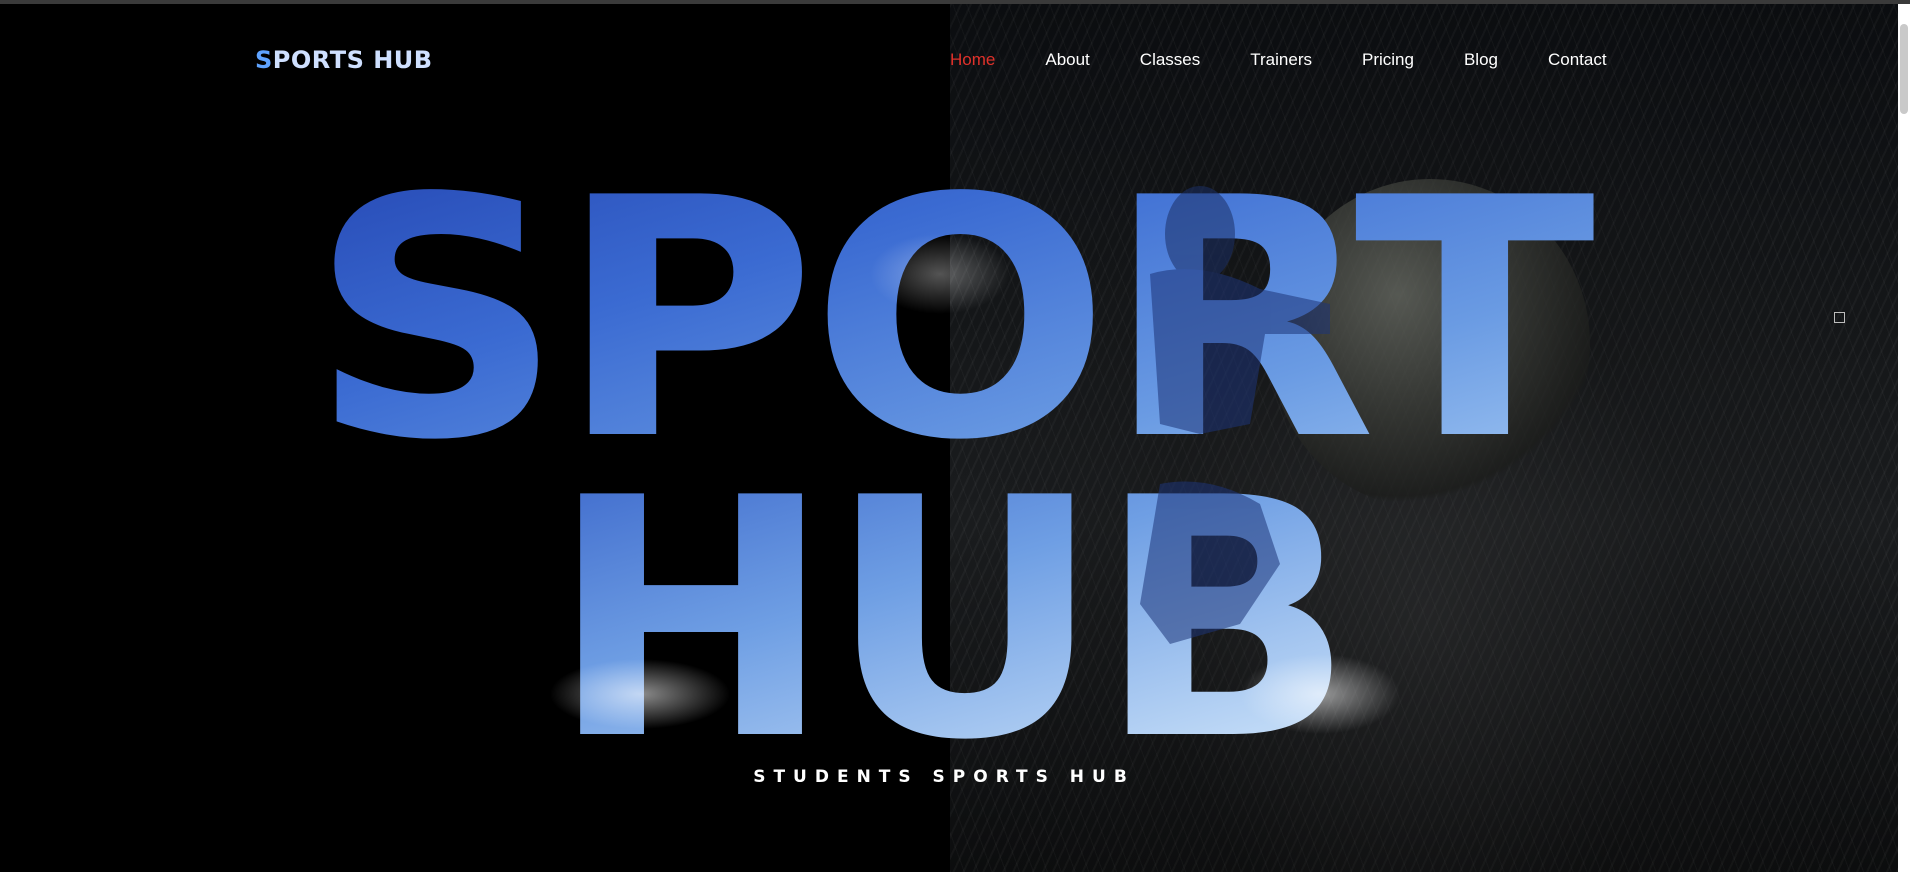 The height and width of the screenshot is (872, 1910). Describe the element at coordinates (944, 777) in the screenshot. I see `hero-tagline-text: STUDENTS SPORTS HUB` at that location.